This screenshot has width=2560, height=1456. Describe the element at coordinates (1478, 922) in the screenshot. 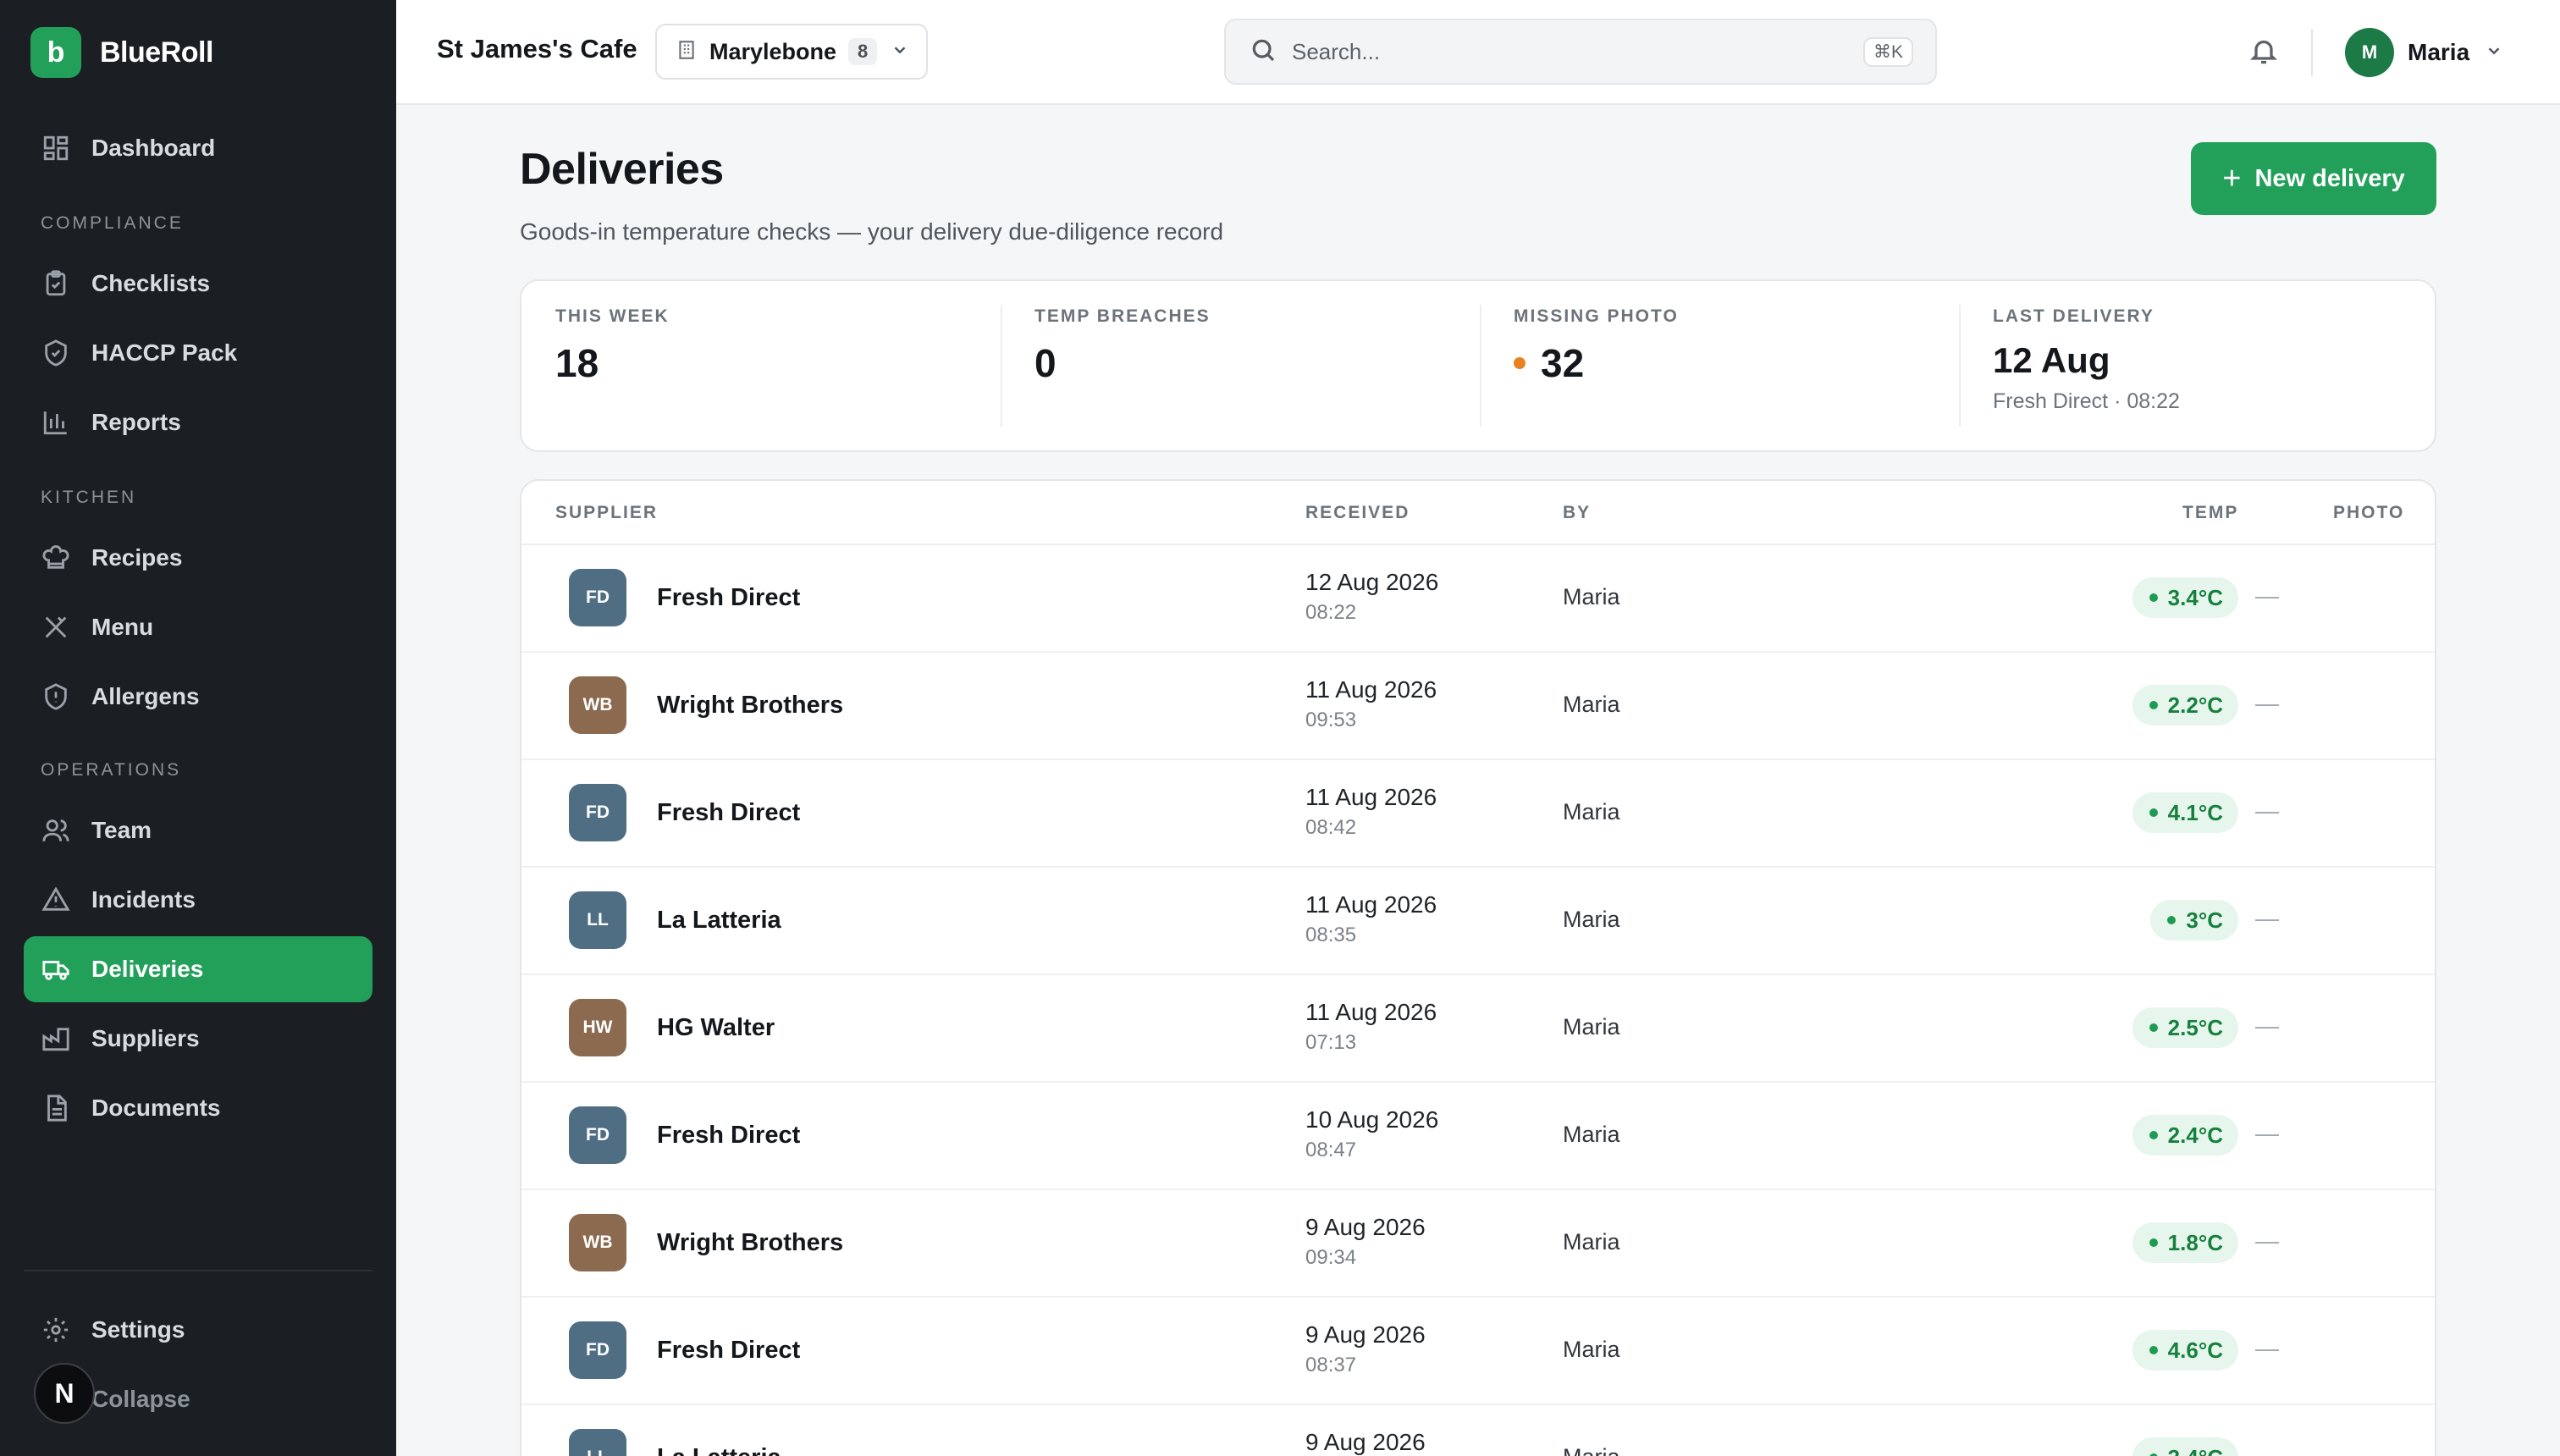

I see `table-row: LL La Latteria 11 Aug 2026 08:35 Maria 3°C —` at that location.